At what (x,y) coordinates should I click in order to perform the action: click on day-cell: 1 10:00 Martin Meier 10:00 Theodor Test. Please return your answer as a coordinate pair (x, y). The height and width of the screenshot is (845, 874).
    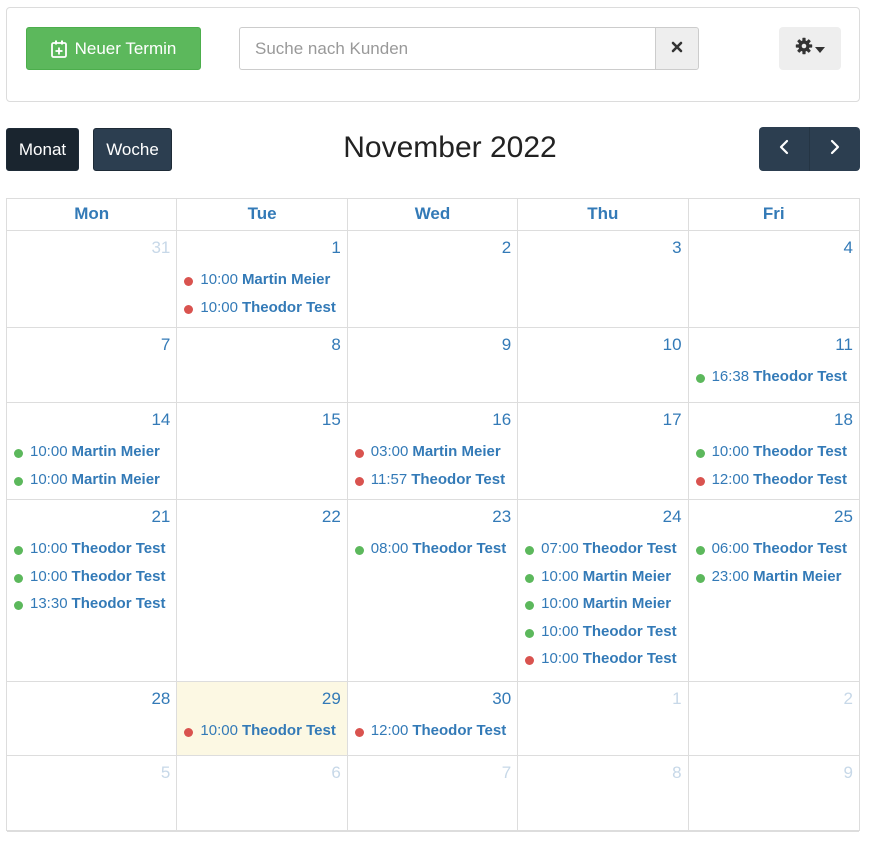
    Looking at the image, I should click on (262, 279).